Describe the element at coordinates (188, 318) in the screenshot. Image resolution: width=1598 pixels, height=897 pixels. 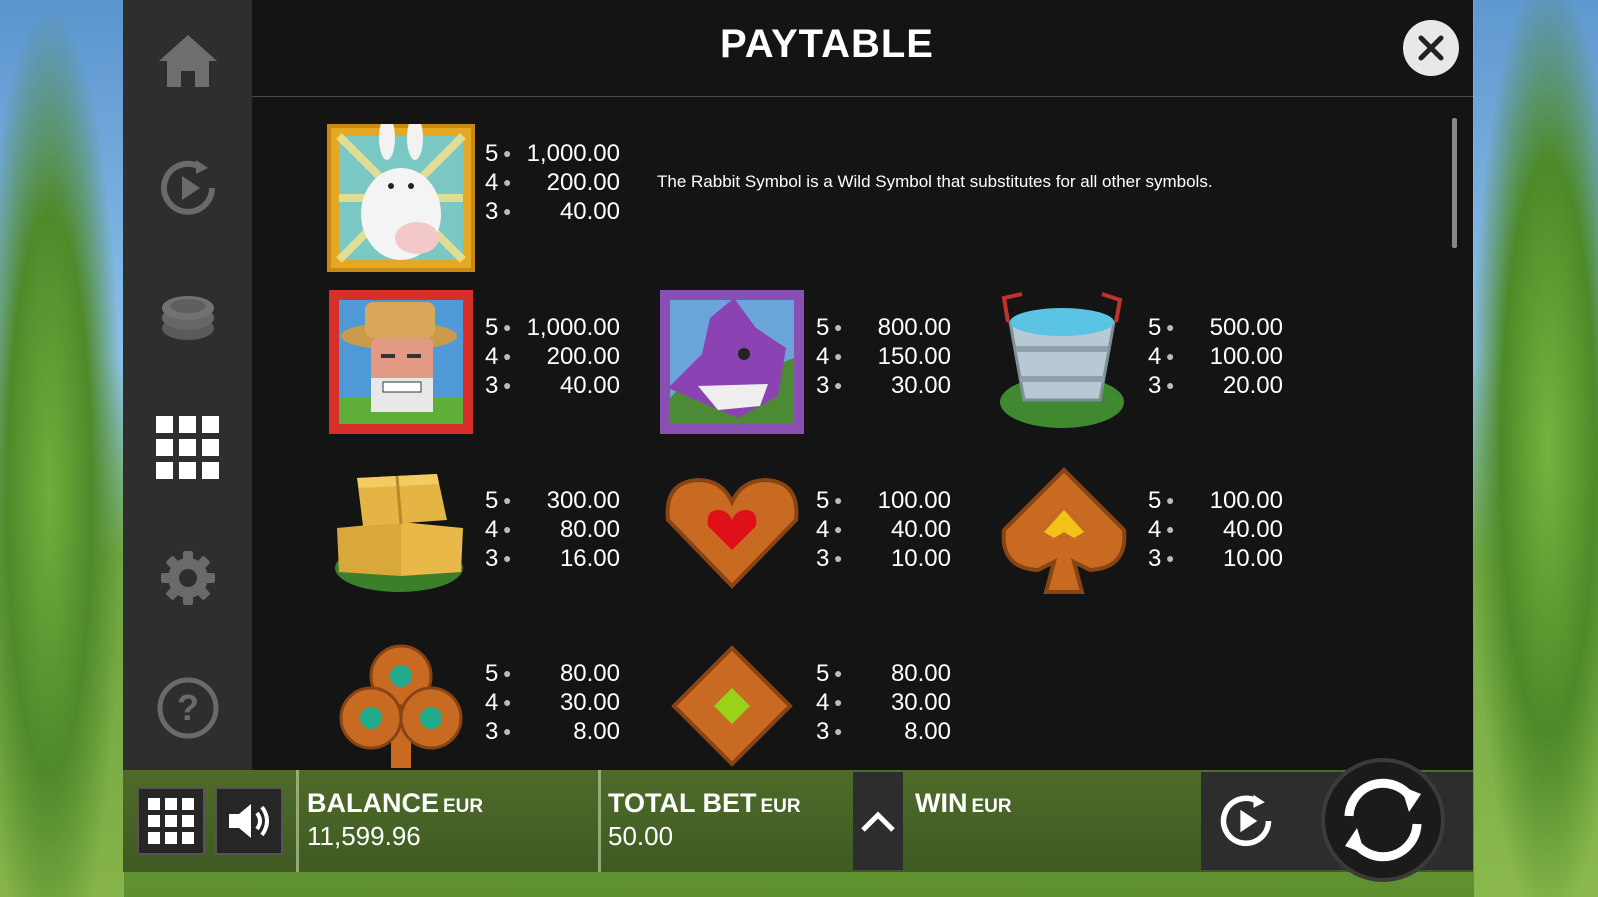
I see `coins-icon` at that location.